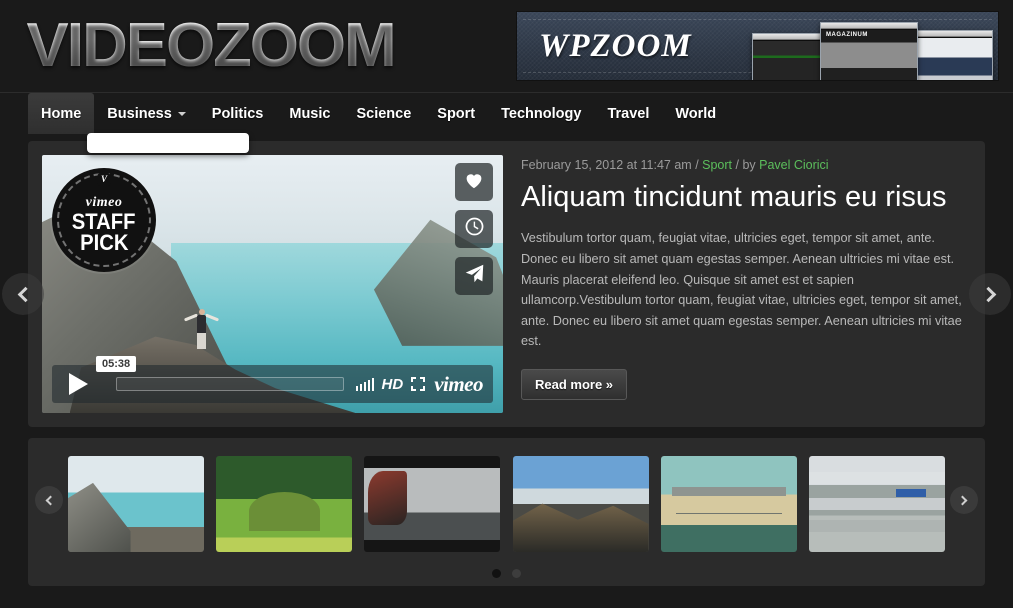  Describe the element at coordinates (418, 384) in the screenshot. I see `fullscreen-icon` at that location.